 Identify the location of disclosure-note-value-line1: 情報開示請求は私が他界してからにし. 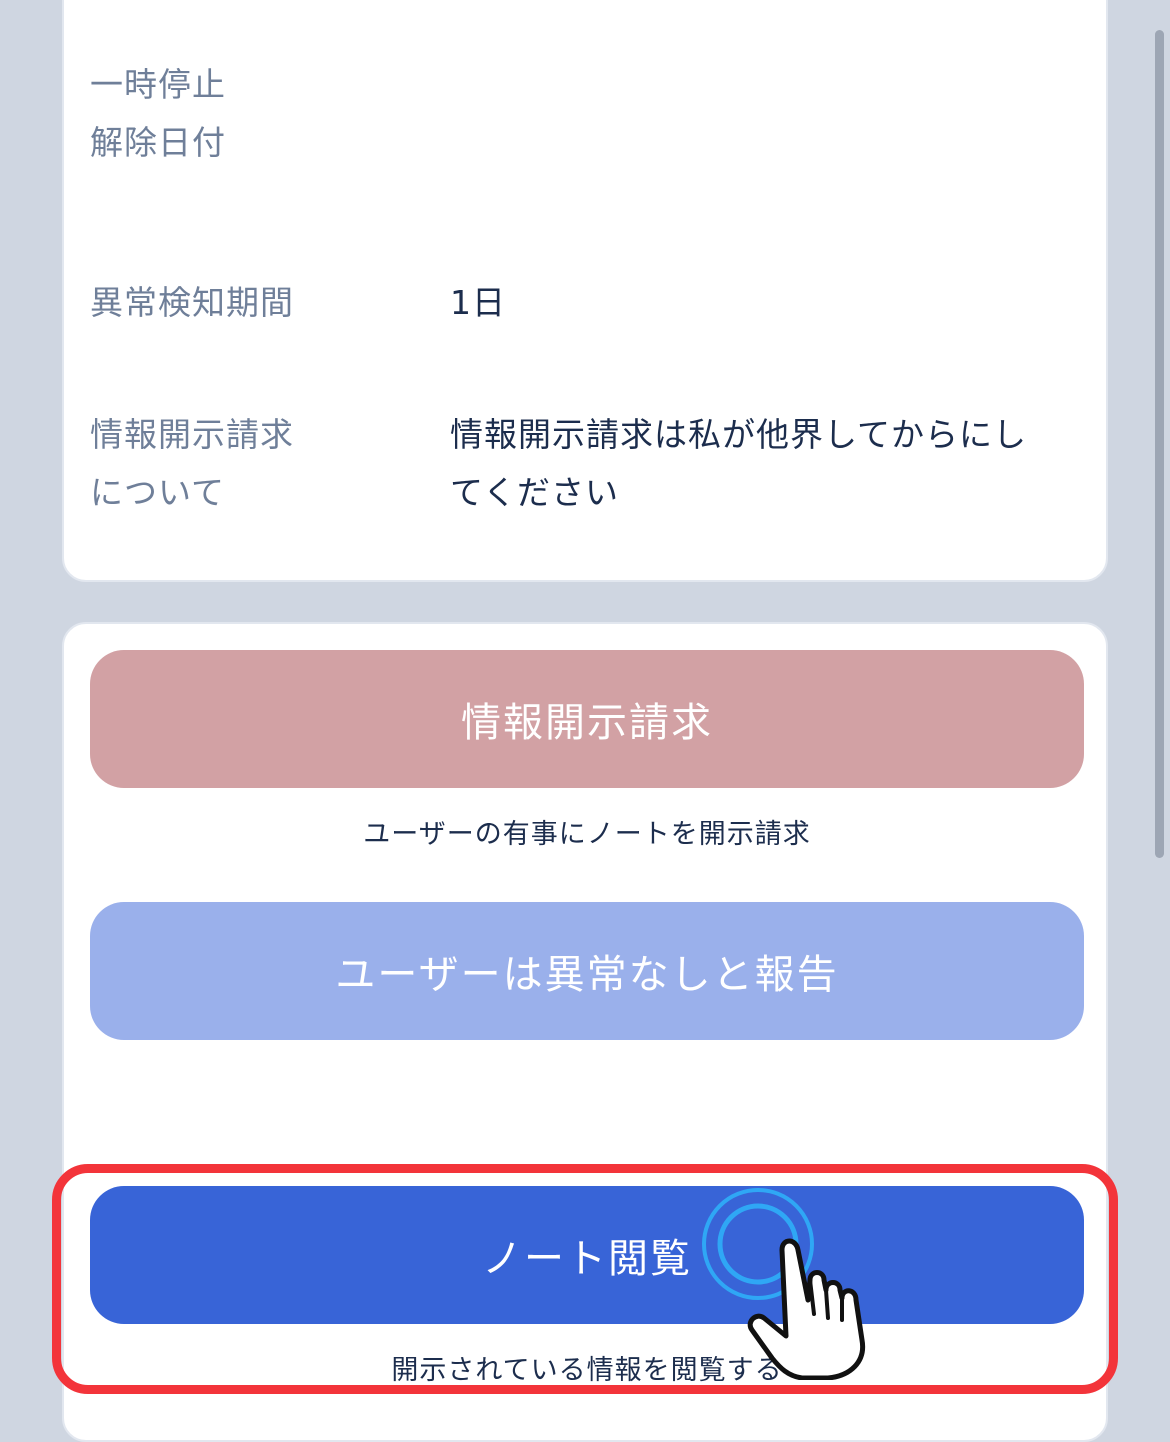
(739, 434).